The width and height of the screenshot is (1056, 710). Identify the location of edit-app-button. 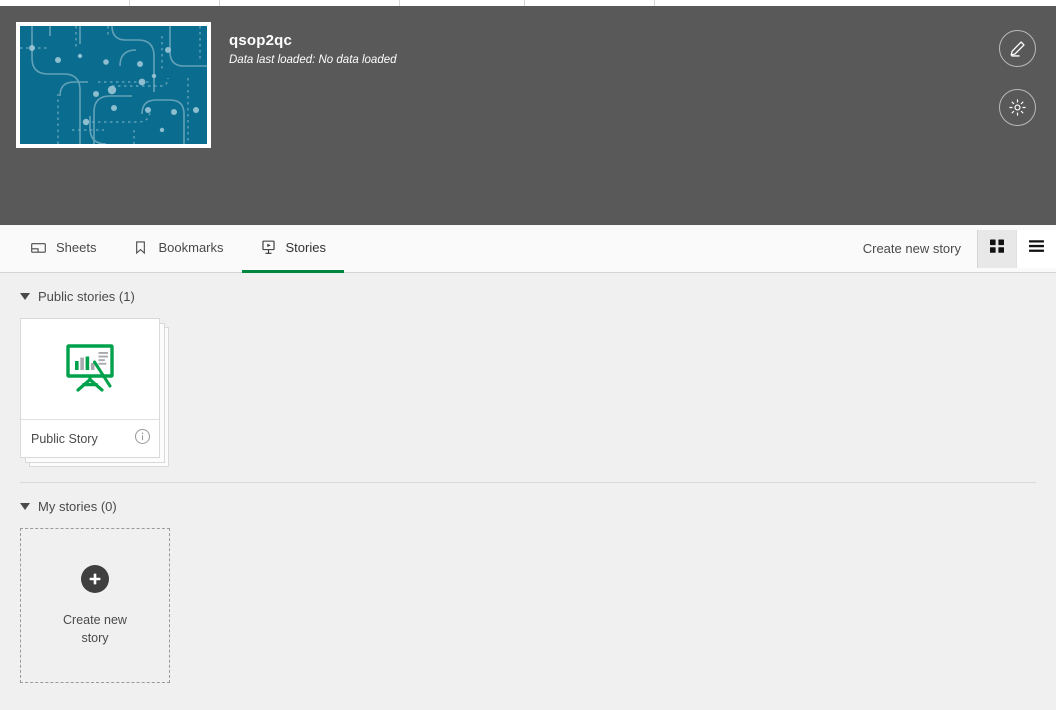
(1017, 48).